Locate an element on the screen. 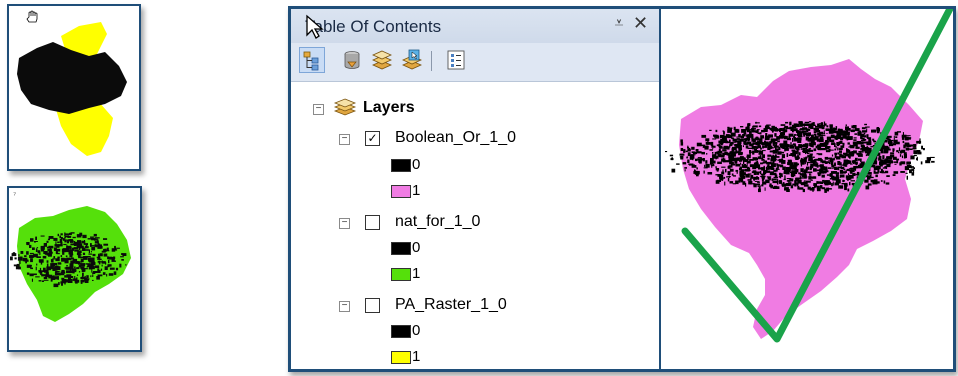 The image size is (958, 376). layers-root-label: Layers is located at coordinates (389, 107).